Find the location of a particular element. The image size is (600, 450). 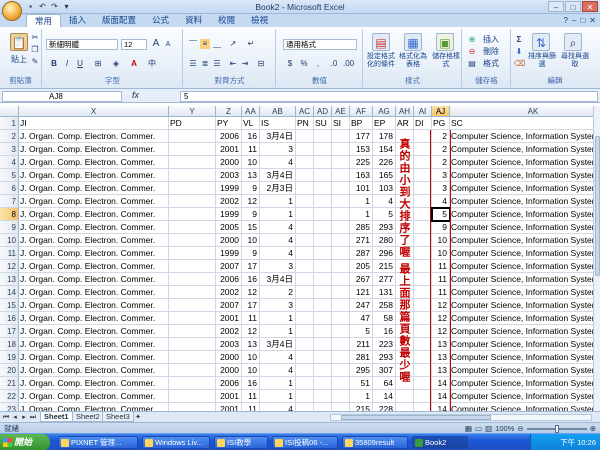

grow-font-icon: A is located at coordinates (156, 44).